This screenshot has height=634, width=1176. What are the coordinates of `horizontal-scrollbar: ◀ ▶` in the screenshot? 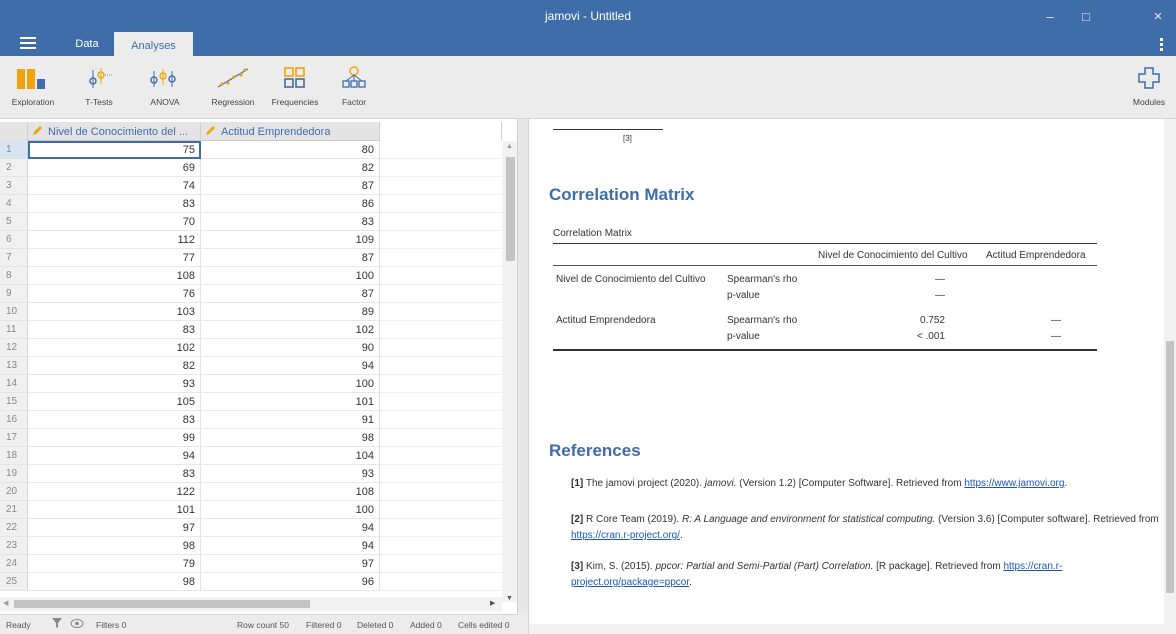 It's located at (251, 604).